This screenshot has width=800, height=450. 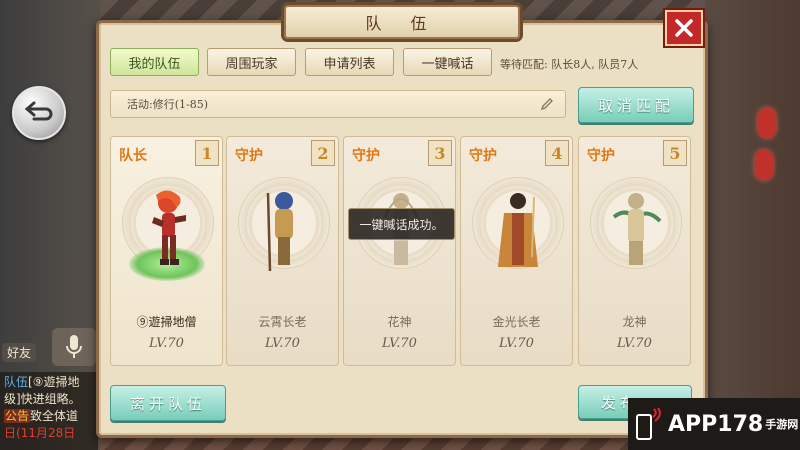 I want to click on member-name: 花神, so click(x=399, y=322).